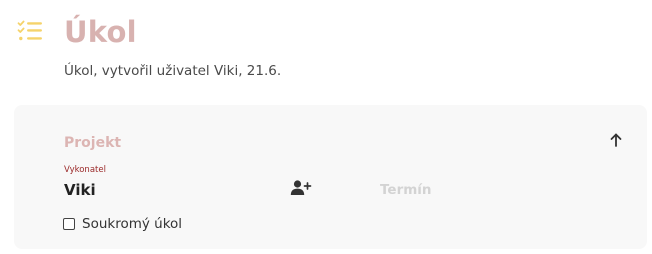  What do you see at coordinates (132, 224) in the screenshot?
I see `private-task-label: Soukromý úkol` at bounding box center [132, 224].